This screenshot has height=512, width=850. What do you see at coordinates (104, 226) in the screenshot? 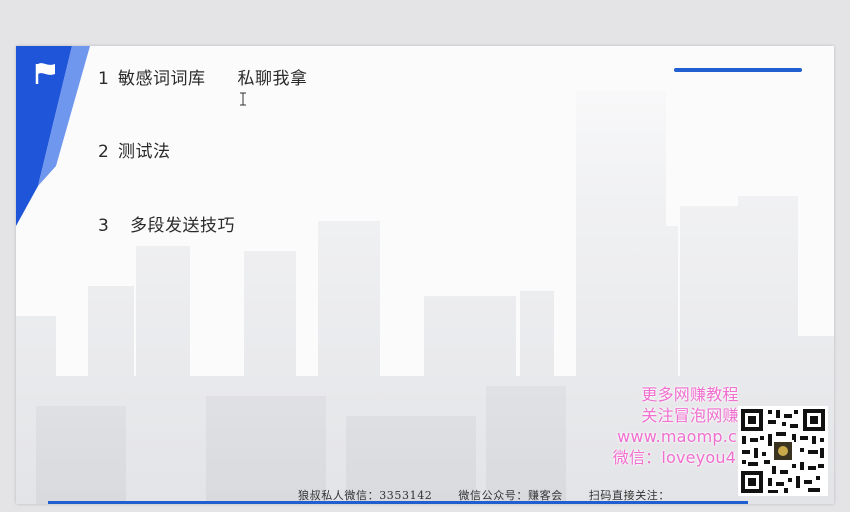
I see `agenda-item-number: 3` at bounding box center [104, 226].